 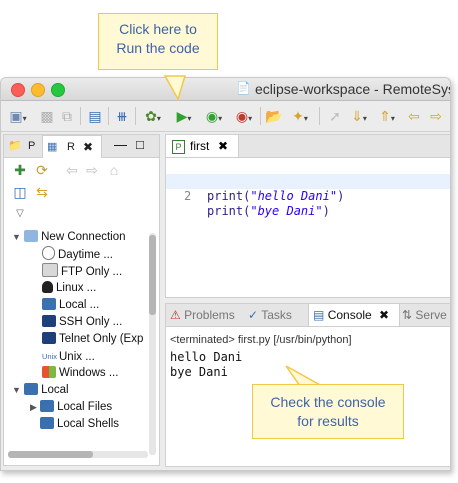 What do you see at coordinates (175, 315) in the screenshot?
I see `problems-icon: ⚠` at bounding box center [175, 315].